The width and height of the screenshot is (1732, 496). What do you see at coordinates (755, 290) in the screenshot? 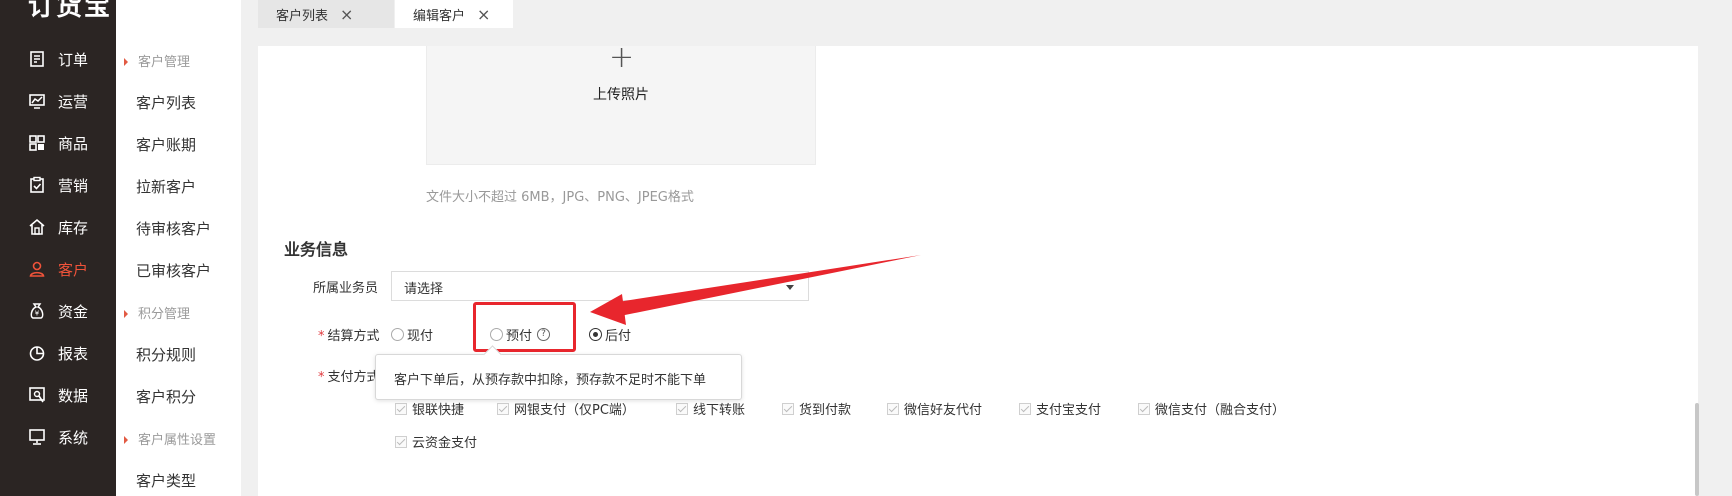
I see `red-arrow-annotation` at bounding box center [755, 290].